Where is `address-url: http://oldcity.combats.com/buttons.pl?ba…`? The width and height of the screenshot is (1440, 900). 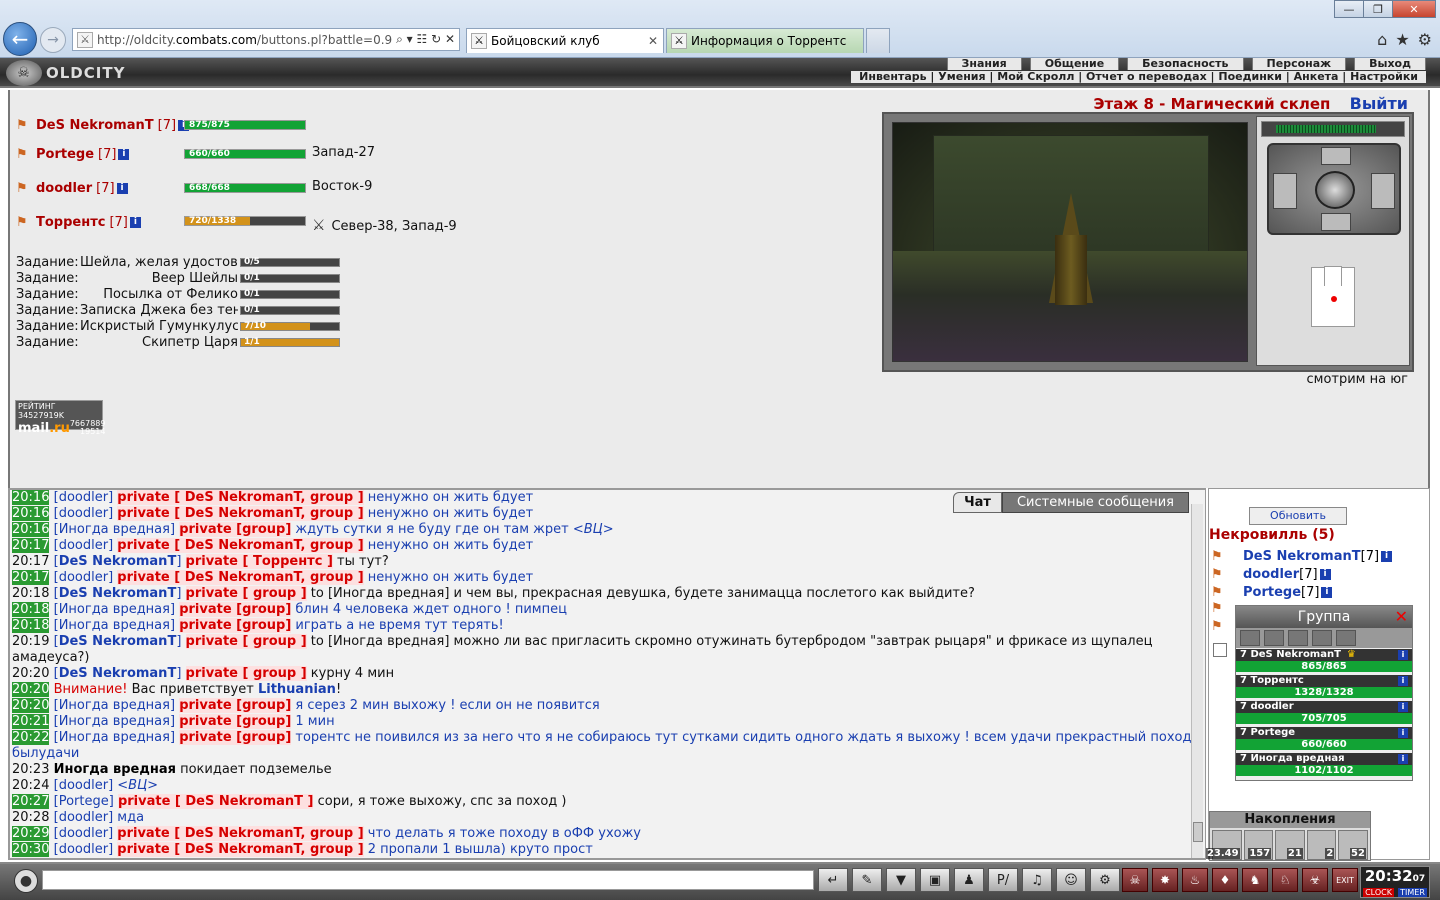 address-url: http://oldcity.combats.com/buttons.pl?ba… is located at coordinates (244, 40).